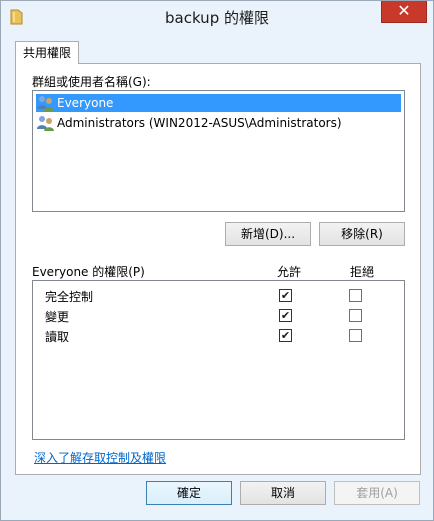 This screenshot has width=434, height=521. I want to click on list-item-everyone: Everyone, so click(218, 103).